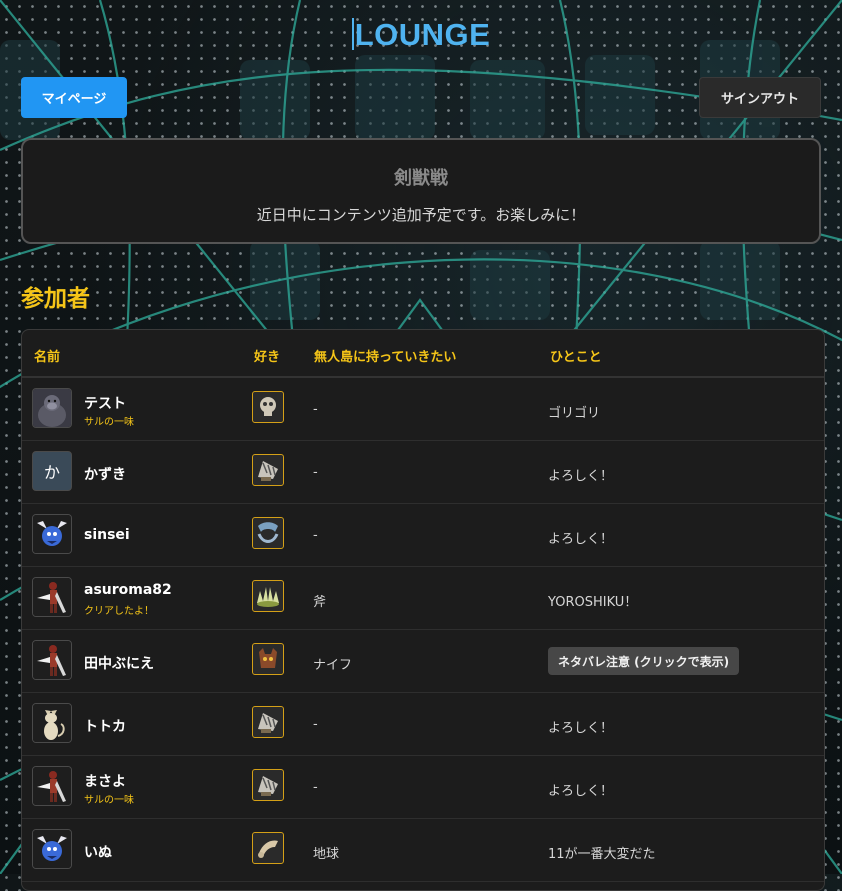 The image size is (842, 891). What do you see at coordinates (644, 661) in the screenshot?
I see `spoiler-reveal-button: ネタバレ注意 (クリックで表示)` at bounding box center [644, 661].